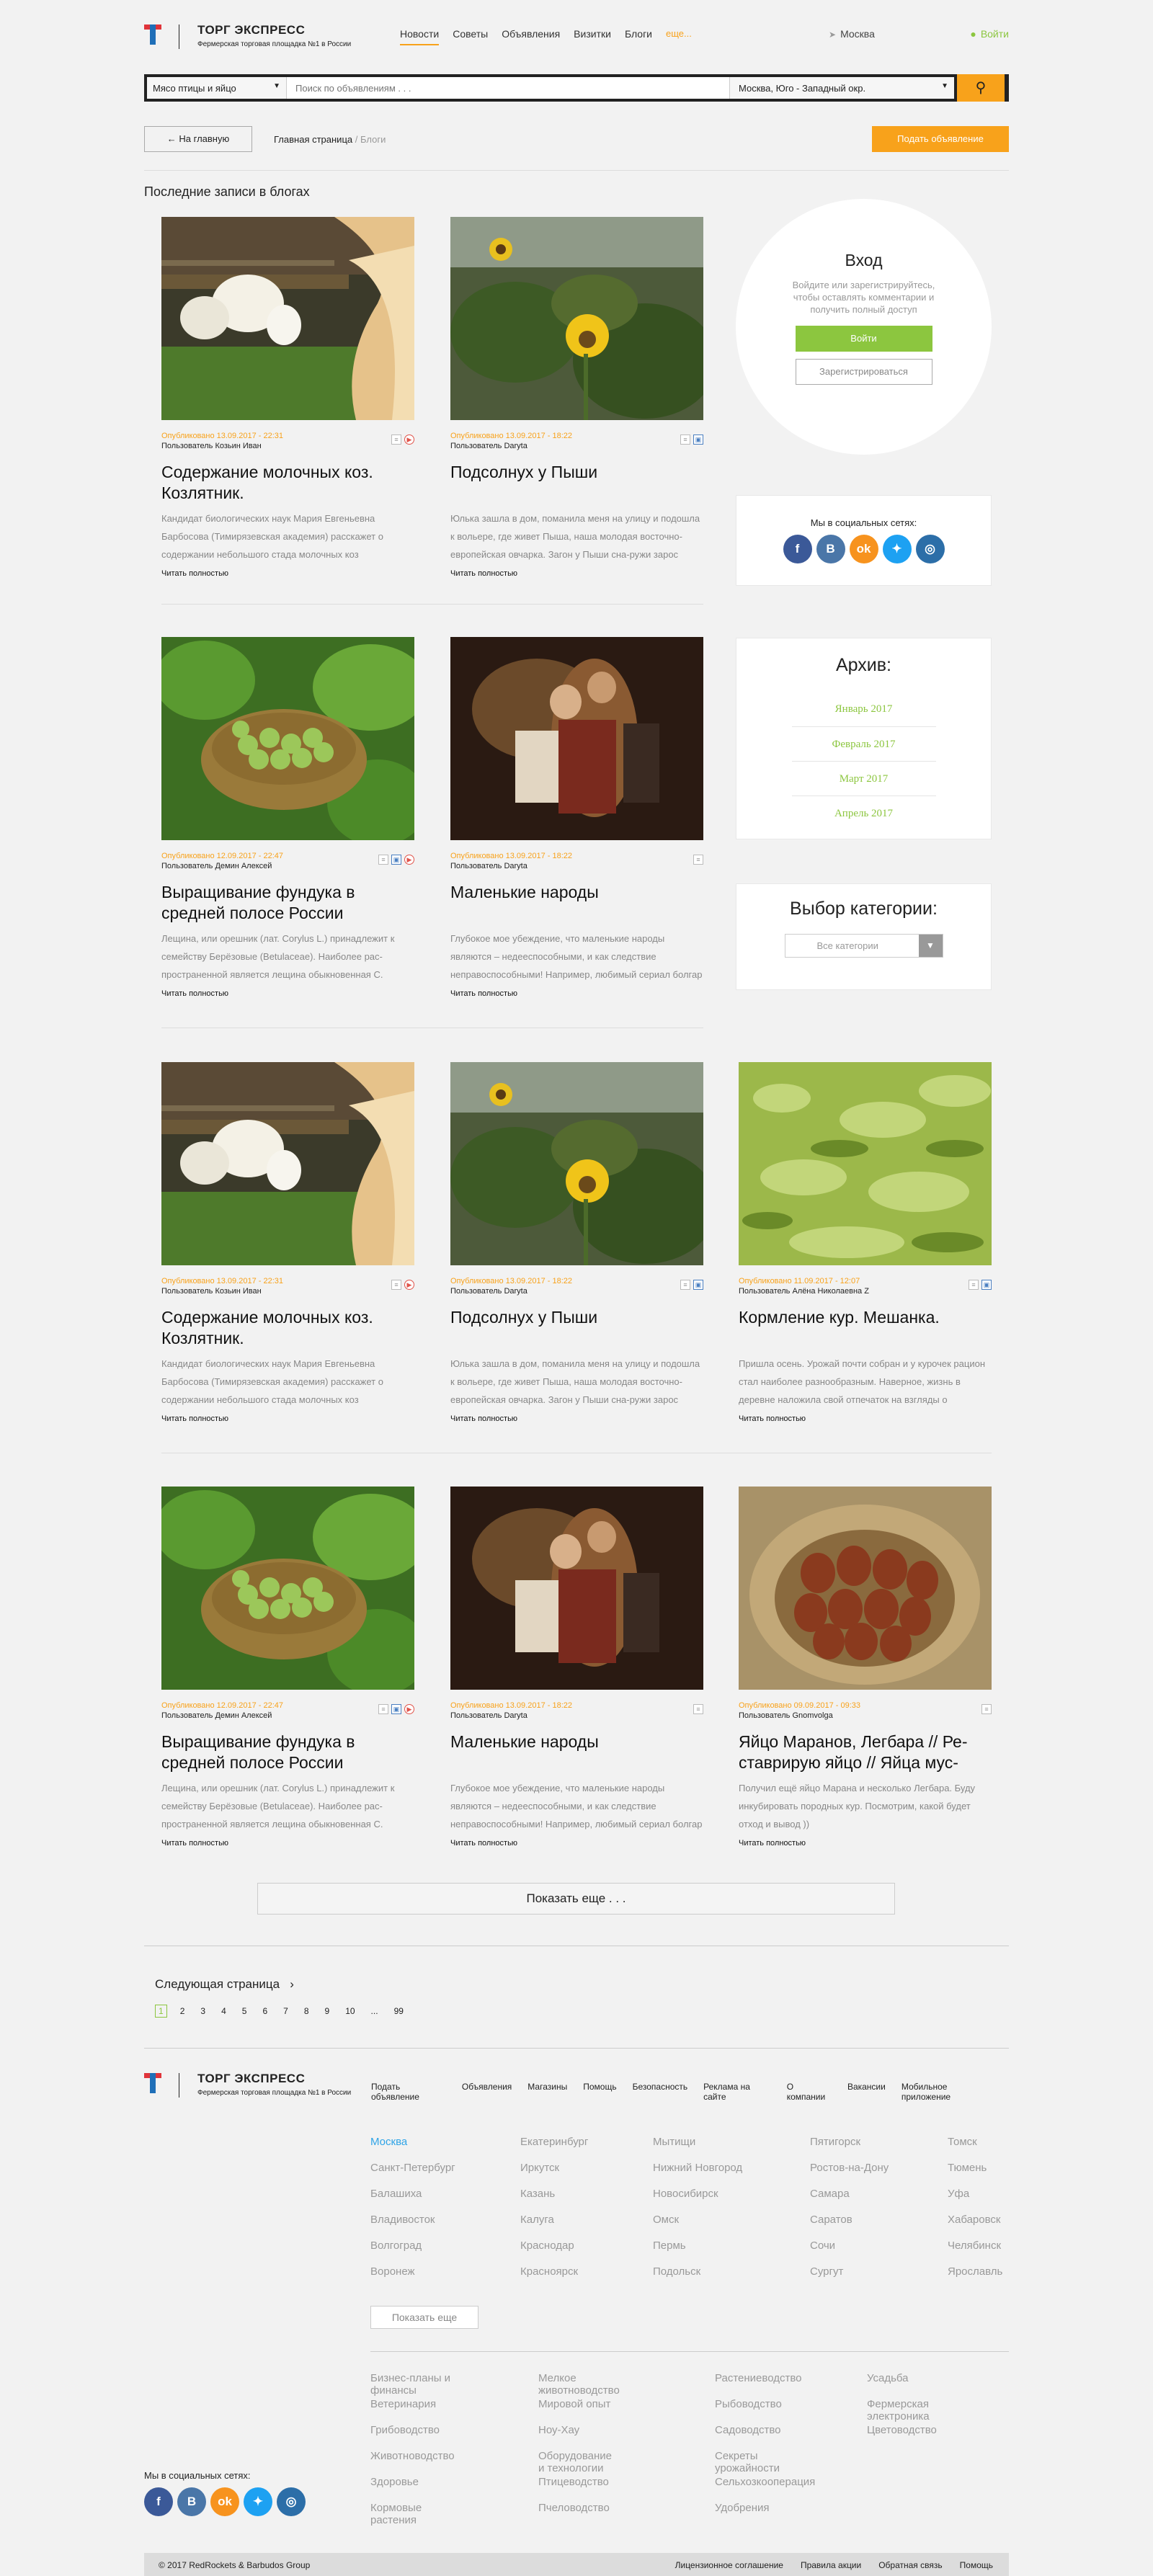 The width and height of the screenshot is (1153, 2576). What do you see at coordinates (863, 812) in the screenshot?
I see `archive-item: Апрель 2017` at bounding box center [863, 812].